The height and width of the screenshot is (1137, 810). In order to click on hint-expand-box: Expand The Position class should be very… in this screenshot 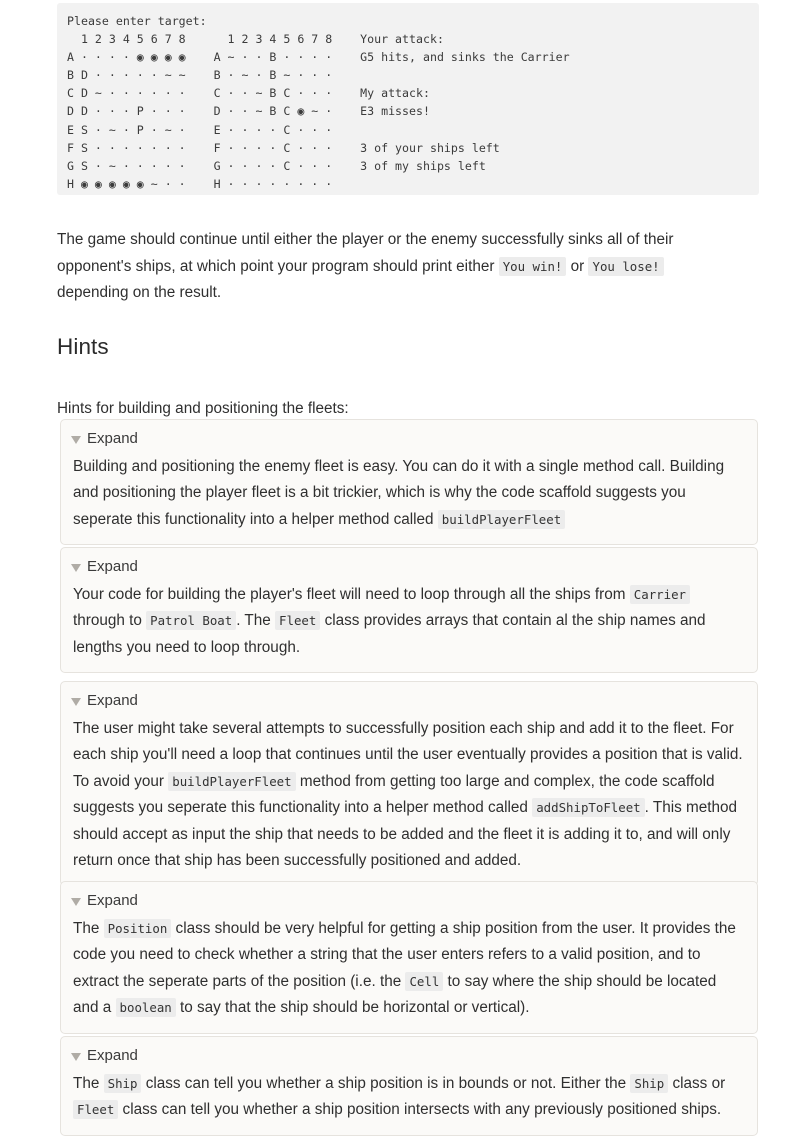, I will do `click(409, 957)`.